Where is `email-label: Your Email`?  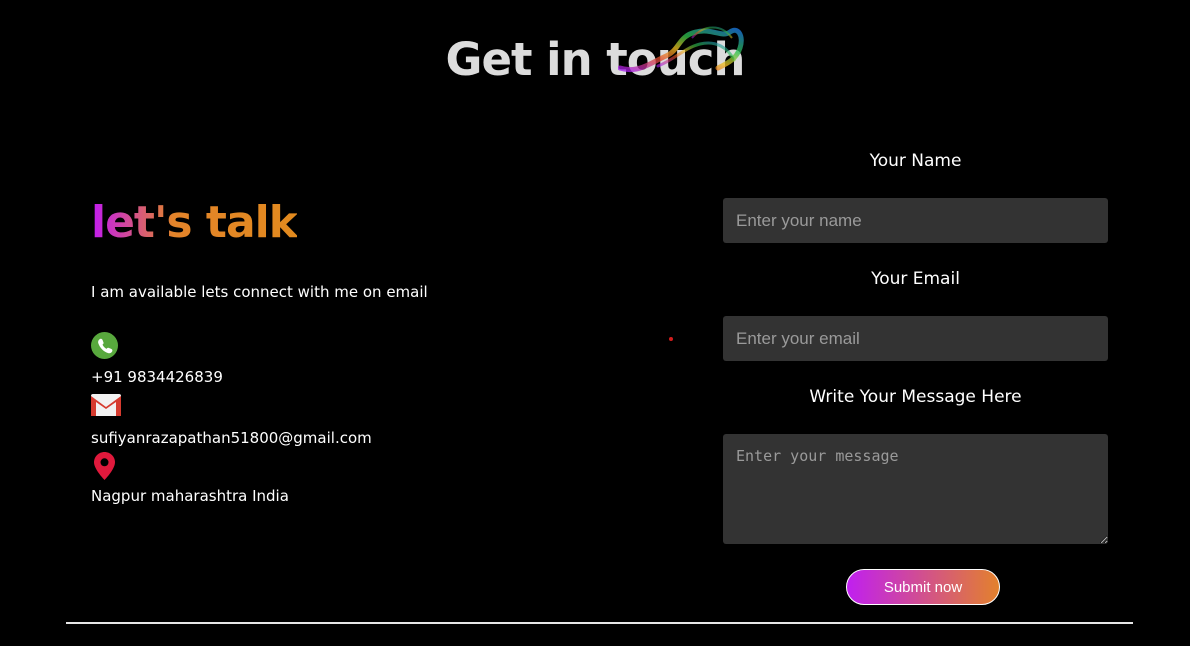
email-label: Your Email is located at coordinates (915, 279).